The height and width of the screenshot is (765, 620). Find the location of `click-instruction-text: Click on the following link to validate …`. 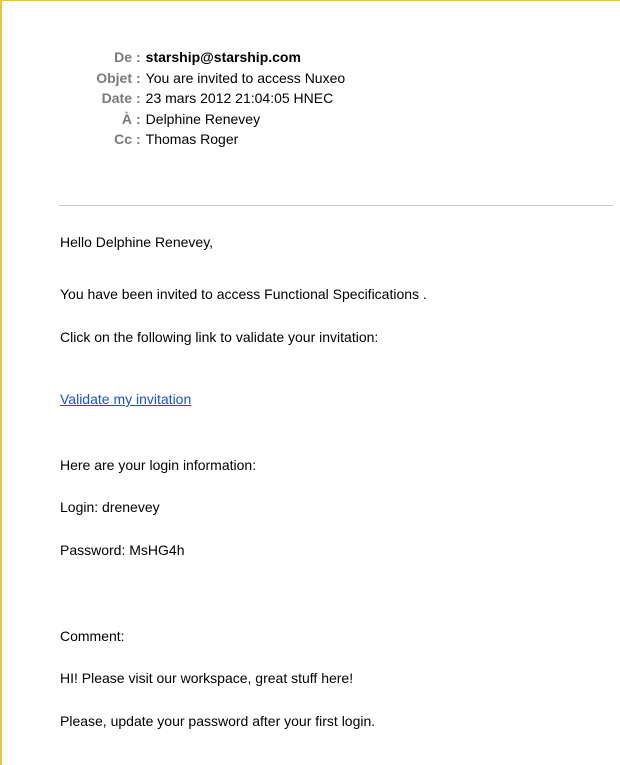

click-instruction-text: Click on the following link to validate … is located at coordinates (219, 337).